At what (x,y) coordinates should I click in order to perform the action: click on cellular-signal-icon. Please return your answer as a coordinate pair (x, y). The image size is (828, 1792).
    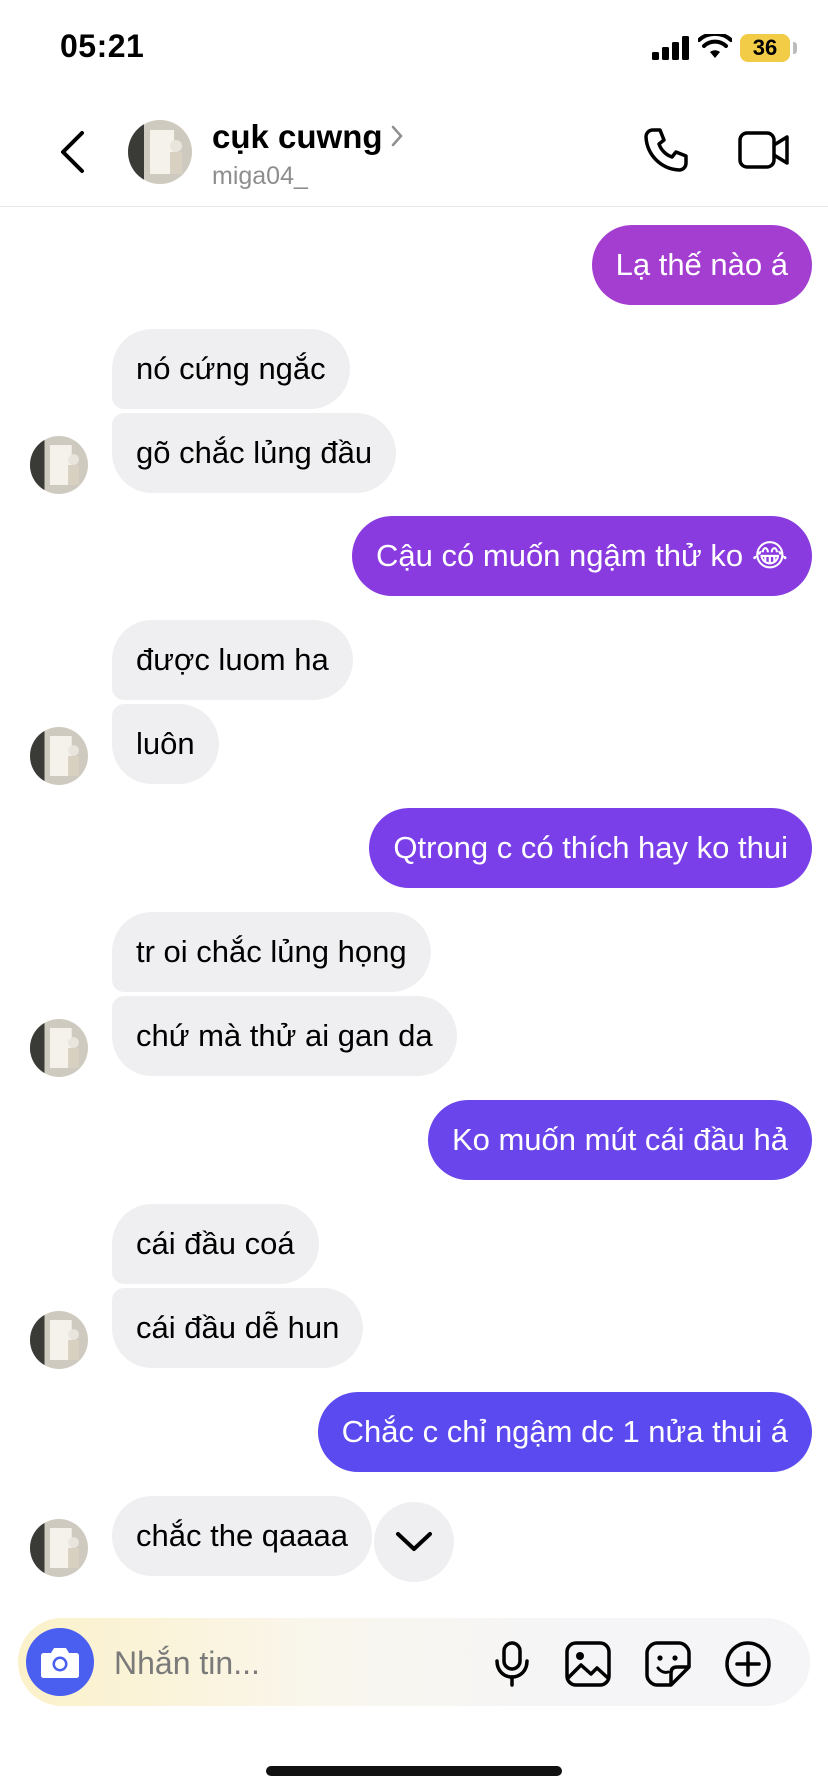
    Looking at the image, I should click on (670, 48).